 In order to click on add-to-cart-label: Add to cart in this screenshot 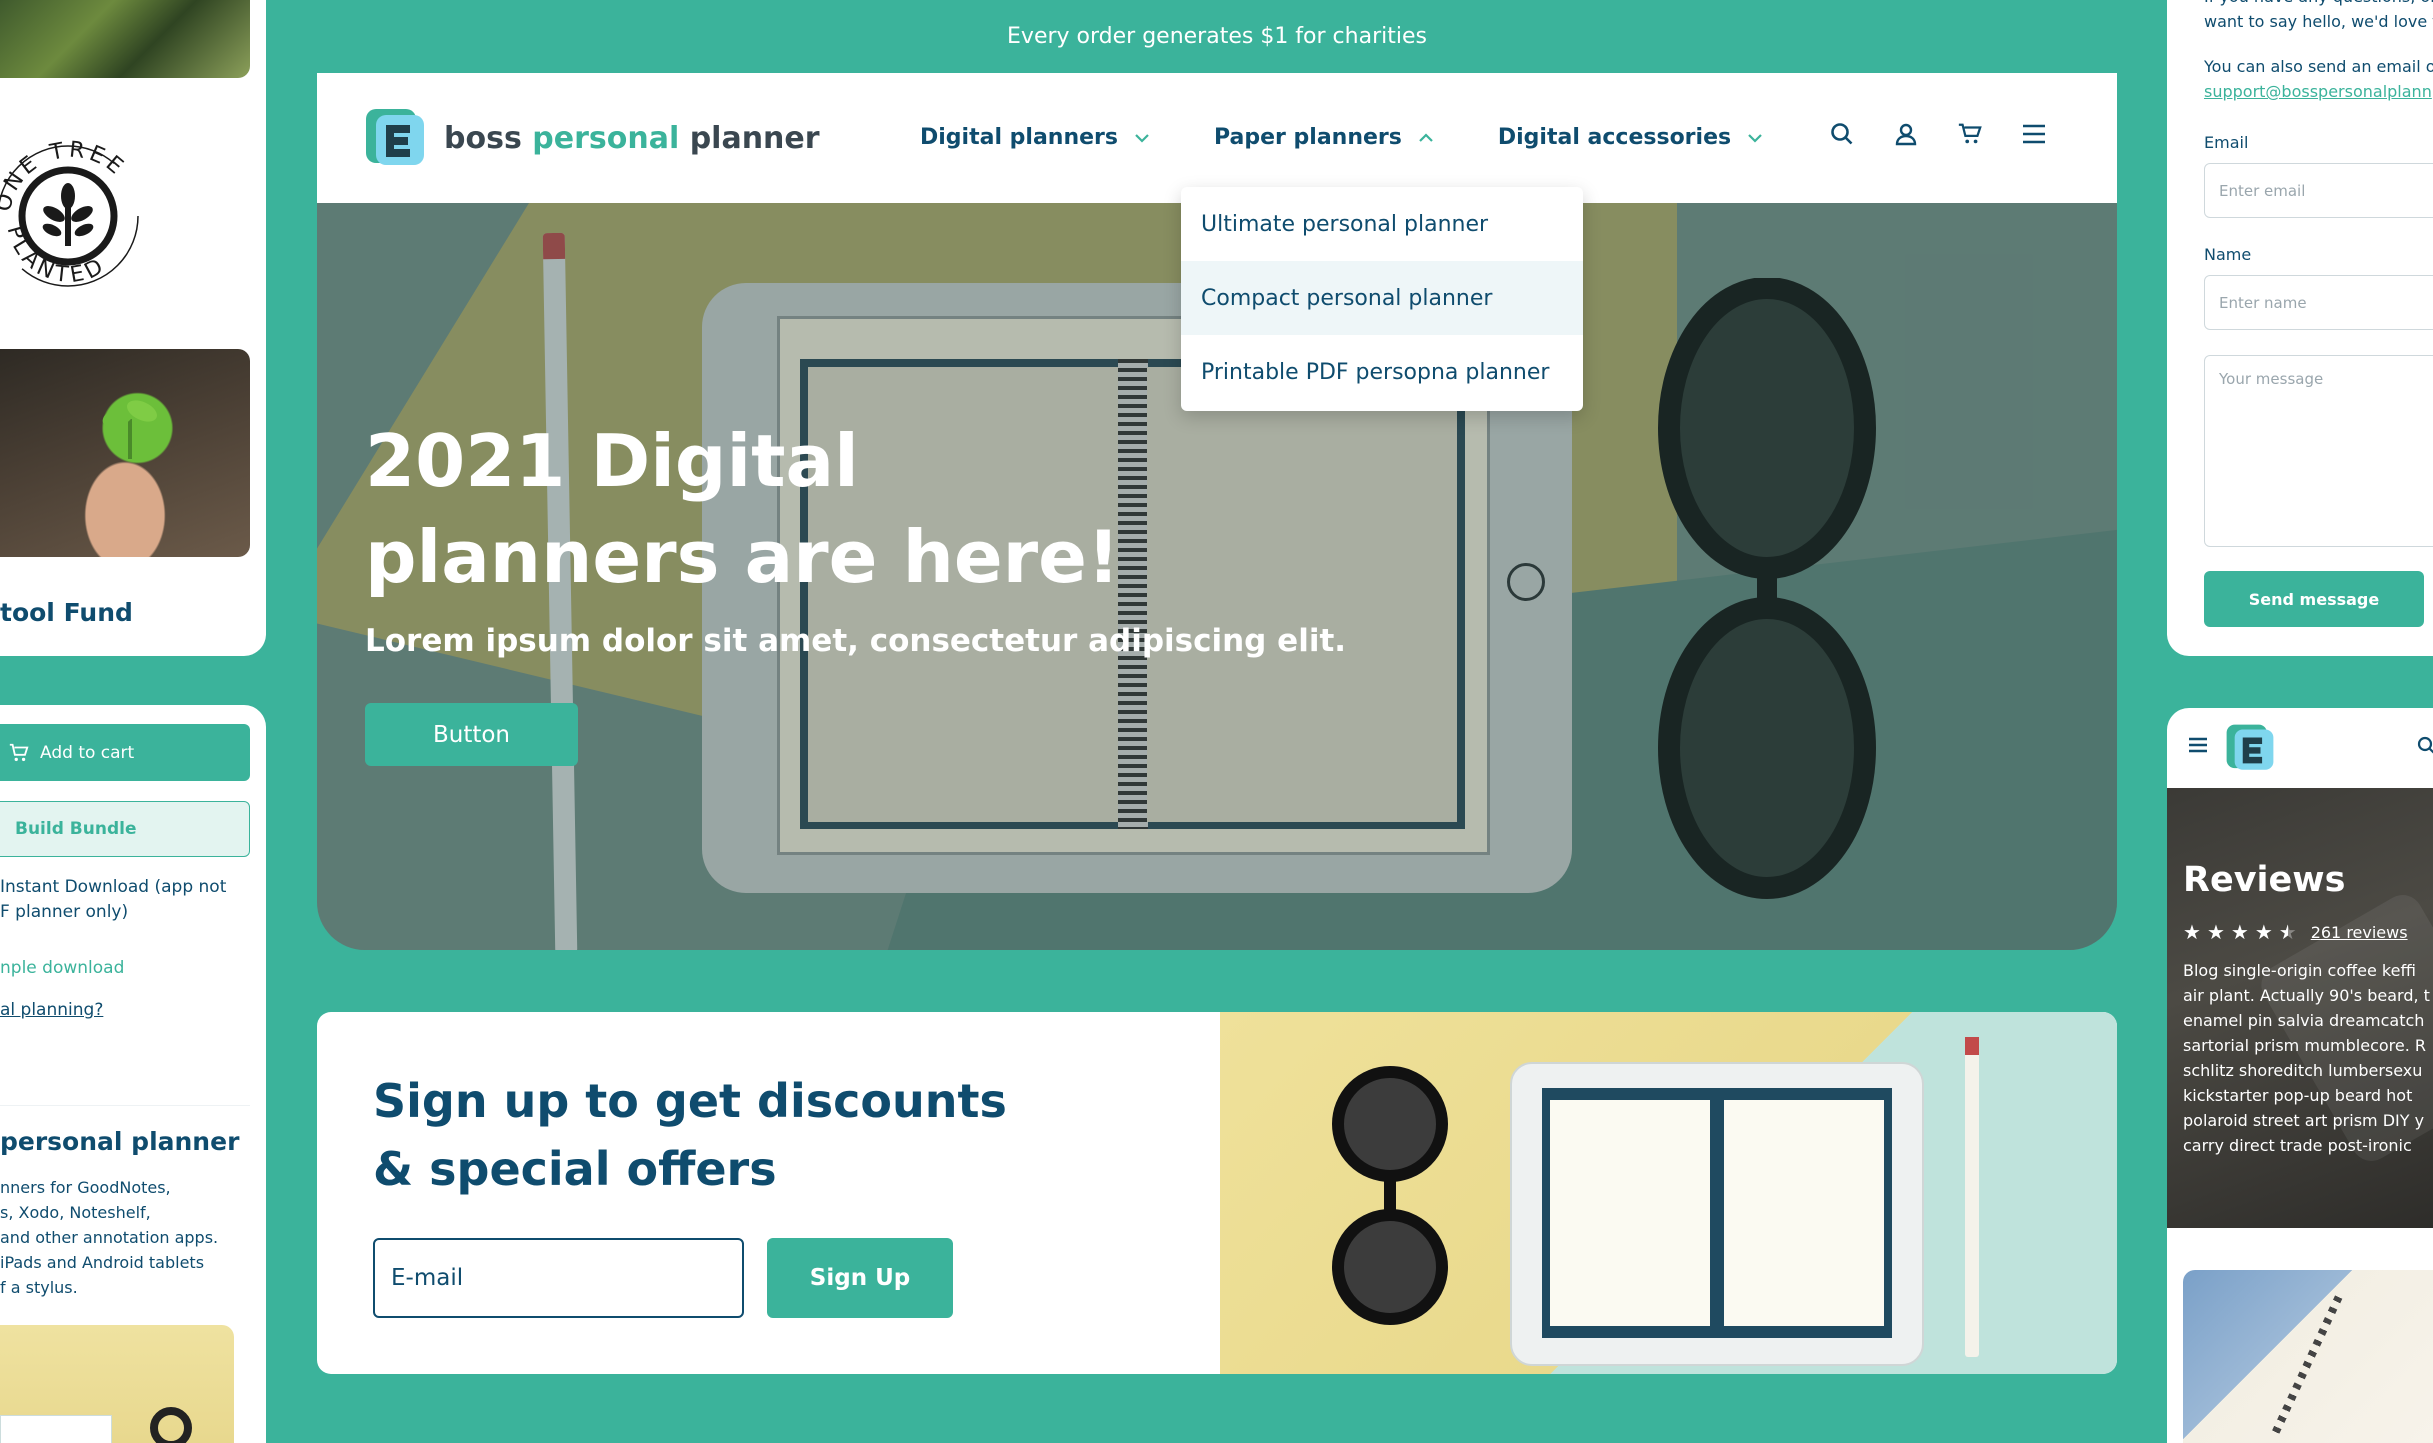, I will do `click(87, 752)`.